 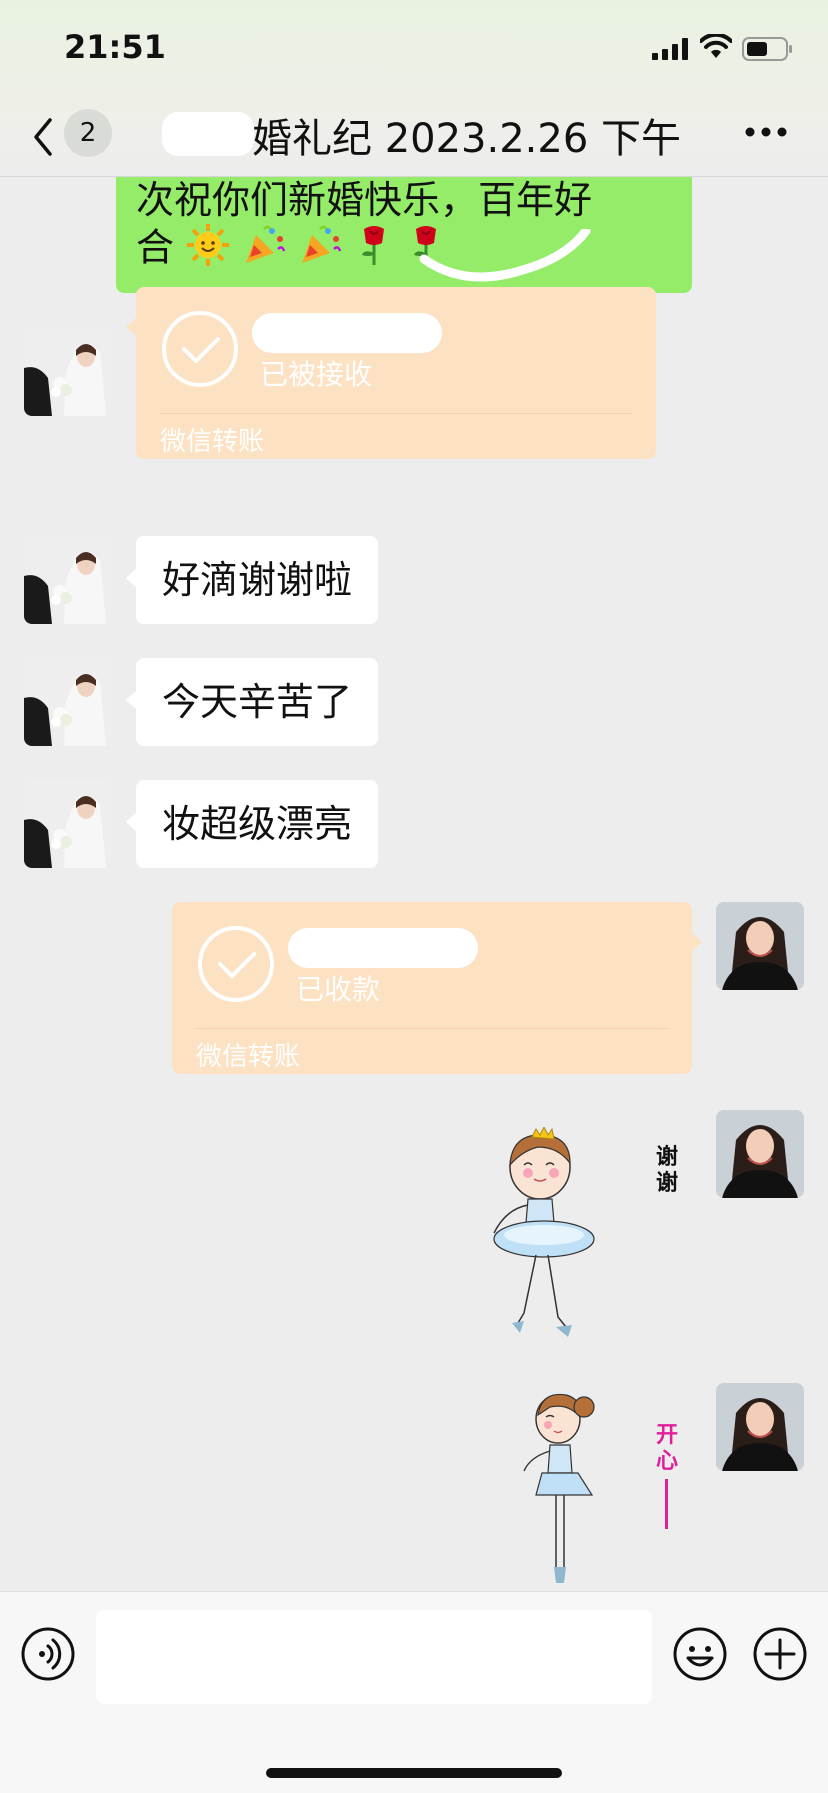 I want to click on emoji-row, so click(x=316, y=250).